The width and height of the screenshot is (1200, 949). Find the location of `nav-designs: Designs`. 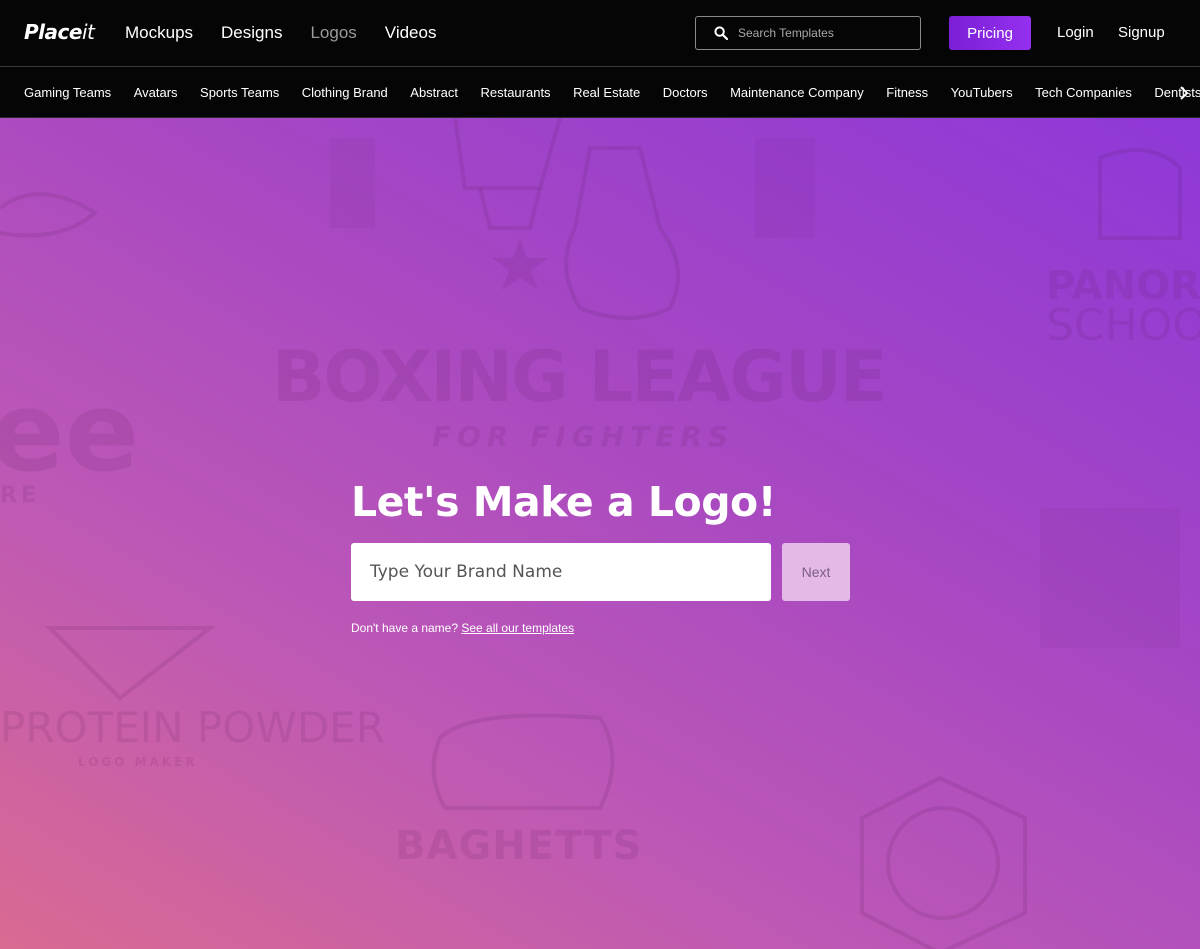

nav-designs: Designs is located at coordinates (251, 33).